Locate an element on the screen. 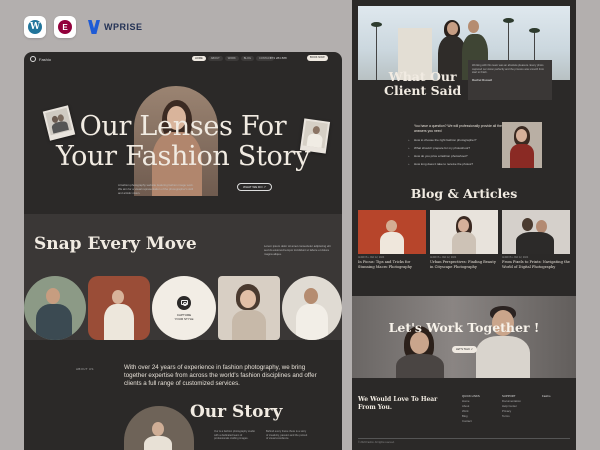 The width and height of the screenshot is (600, 450). footer-link: Home is located at coordinates (465, 401).